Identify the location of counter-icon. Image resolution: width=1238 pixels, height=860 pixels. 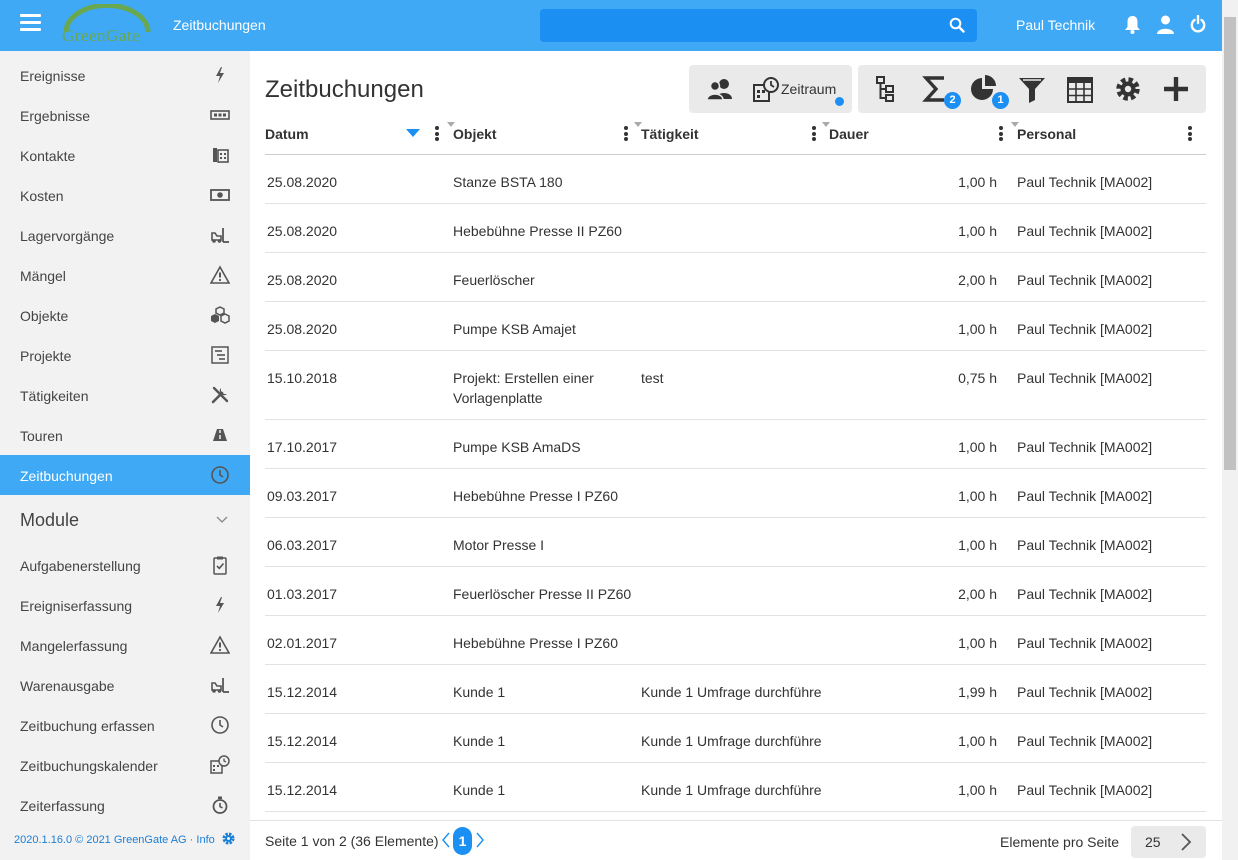
(220, 115).